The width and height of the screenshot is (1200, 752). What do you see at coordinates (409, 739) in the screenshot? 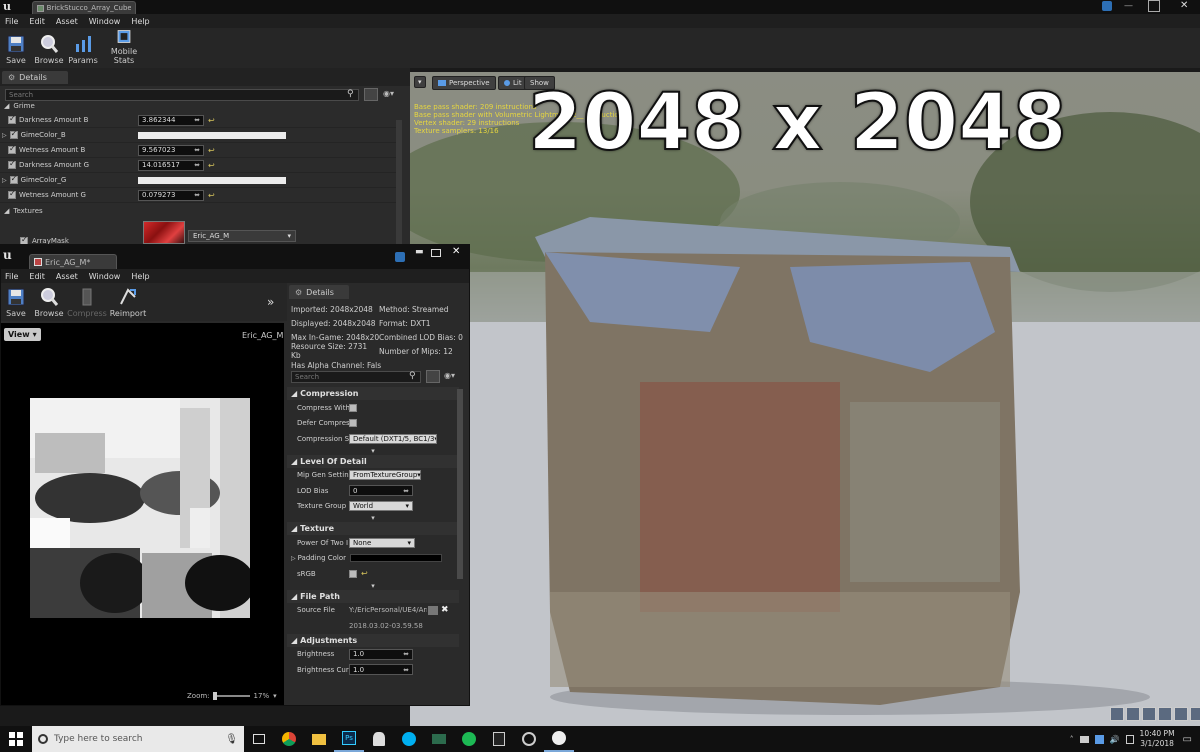
I see `skype-app` at bounding box center [409, 739].